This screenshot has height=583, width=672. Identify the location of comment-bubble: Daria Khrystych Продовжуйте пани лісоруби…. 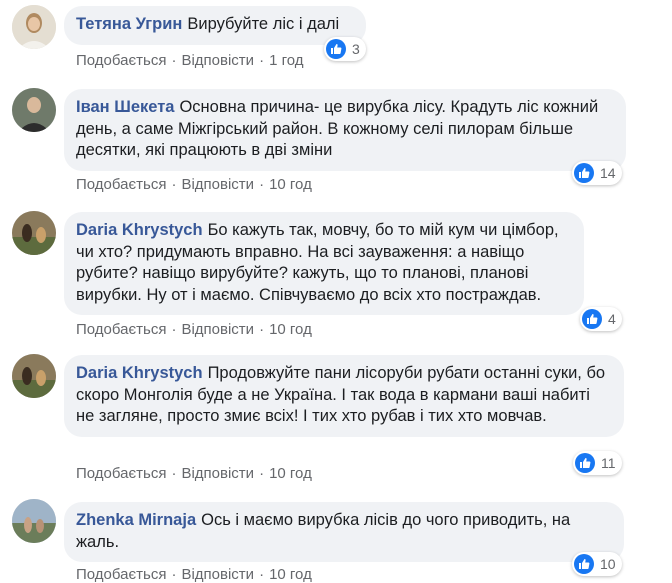
(344, 396).